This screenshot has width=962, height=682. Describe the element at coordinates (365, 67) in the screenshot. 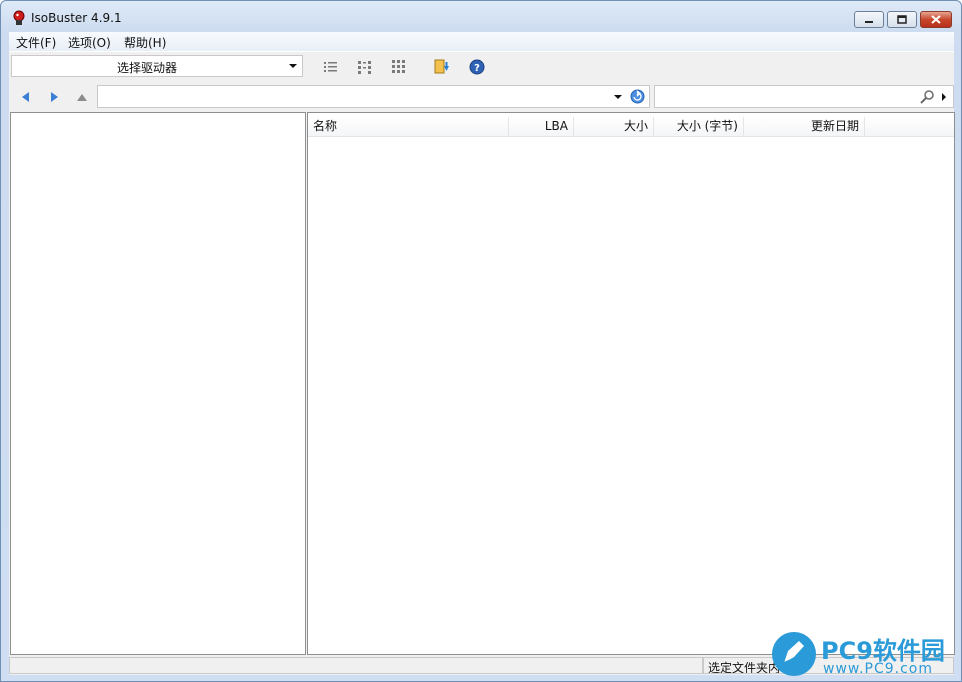

I see `detail-view-icon` at that location.